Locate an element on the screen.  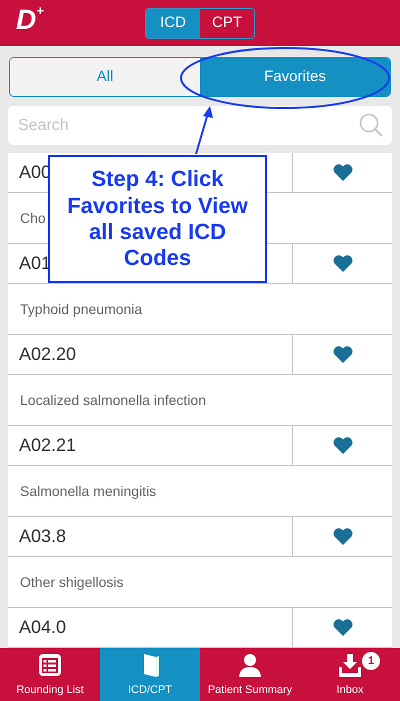
search-field: Search is located at coordinates (200, 125).